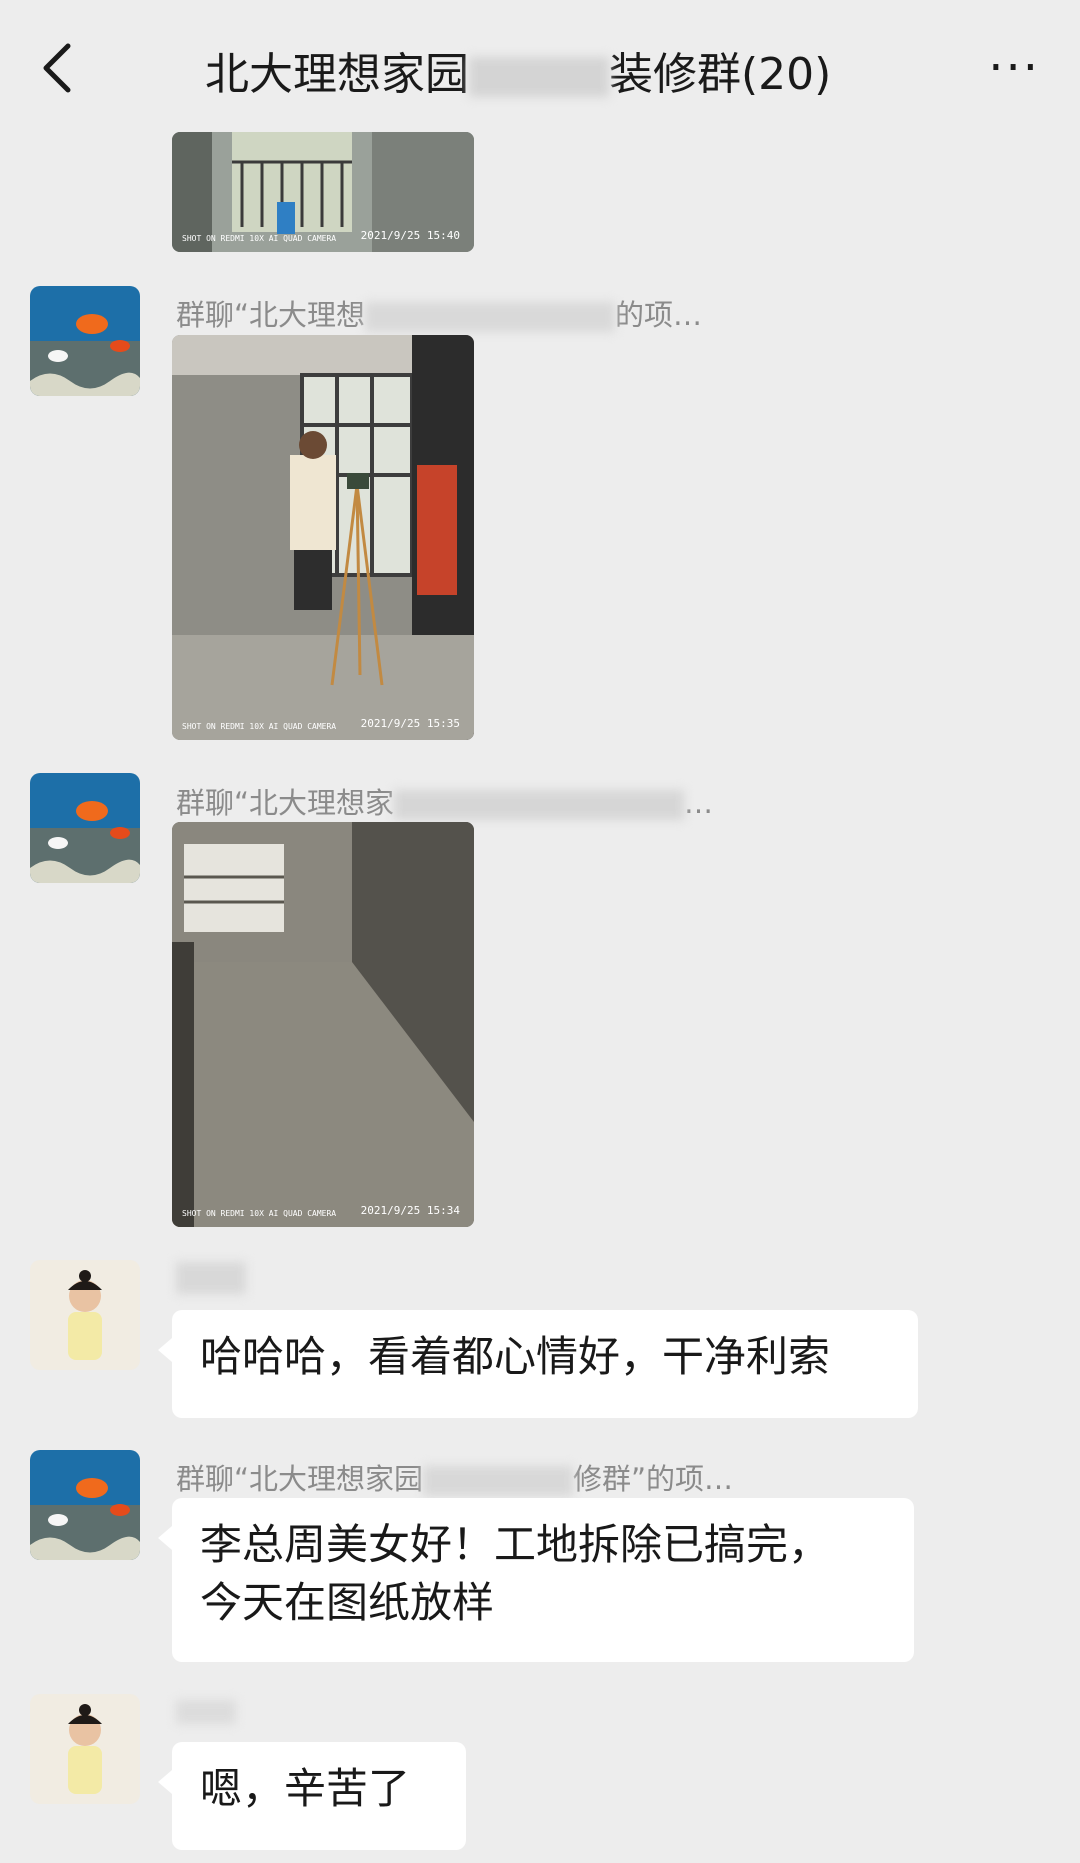  I want to click on message-text: 哈哈哈，看着都心情好，干净利索, so click(515, 1356).